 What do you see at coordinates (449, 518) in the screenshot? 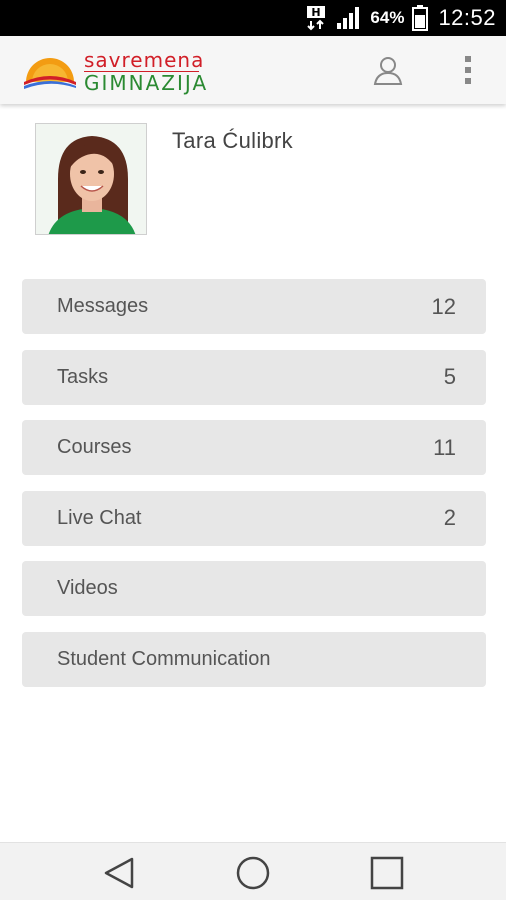
I see `menu-item-count: 2` at bounding box center [449, 518].